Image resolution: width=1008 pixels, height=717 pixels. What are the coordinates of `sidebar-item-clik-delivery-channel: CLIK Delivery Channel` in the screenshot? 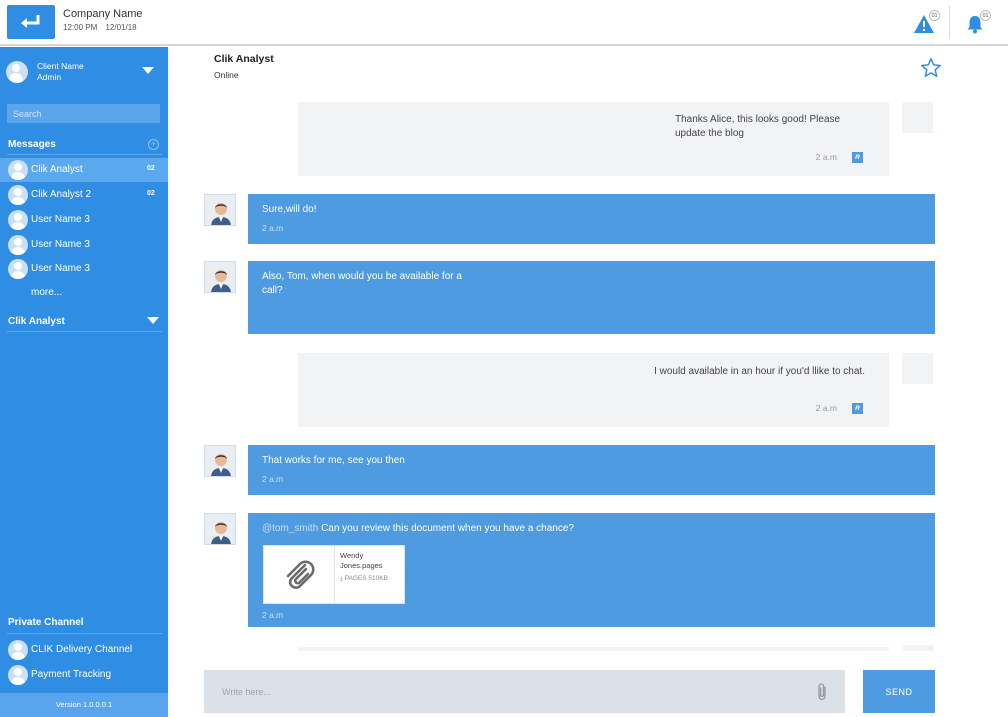 It's located at (84, 650).